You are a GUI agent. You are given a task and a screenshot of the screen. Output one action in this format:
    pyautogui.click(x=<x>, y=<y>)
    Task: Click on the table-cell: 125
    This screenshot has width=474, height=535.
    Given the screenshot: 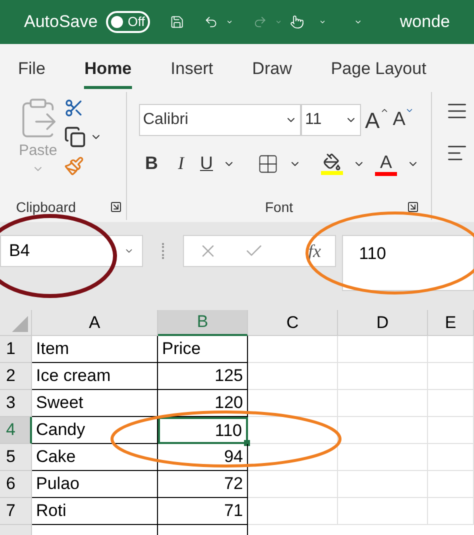 What is the action you would take?
    pyautogui.click(x=203, y=376)
    